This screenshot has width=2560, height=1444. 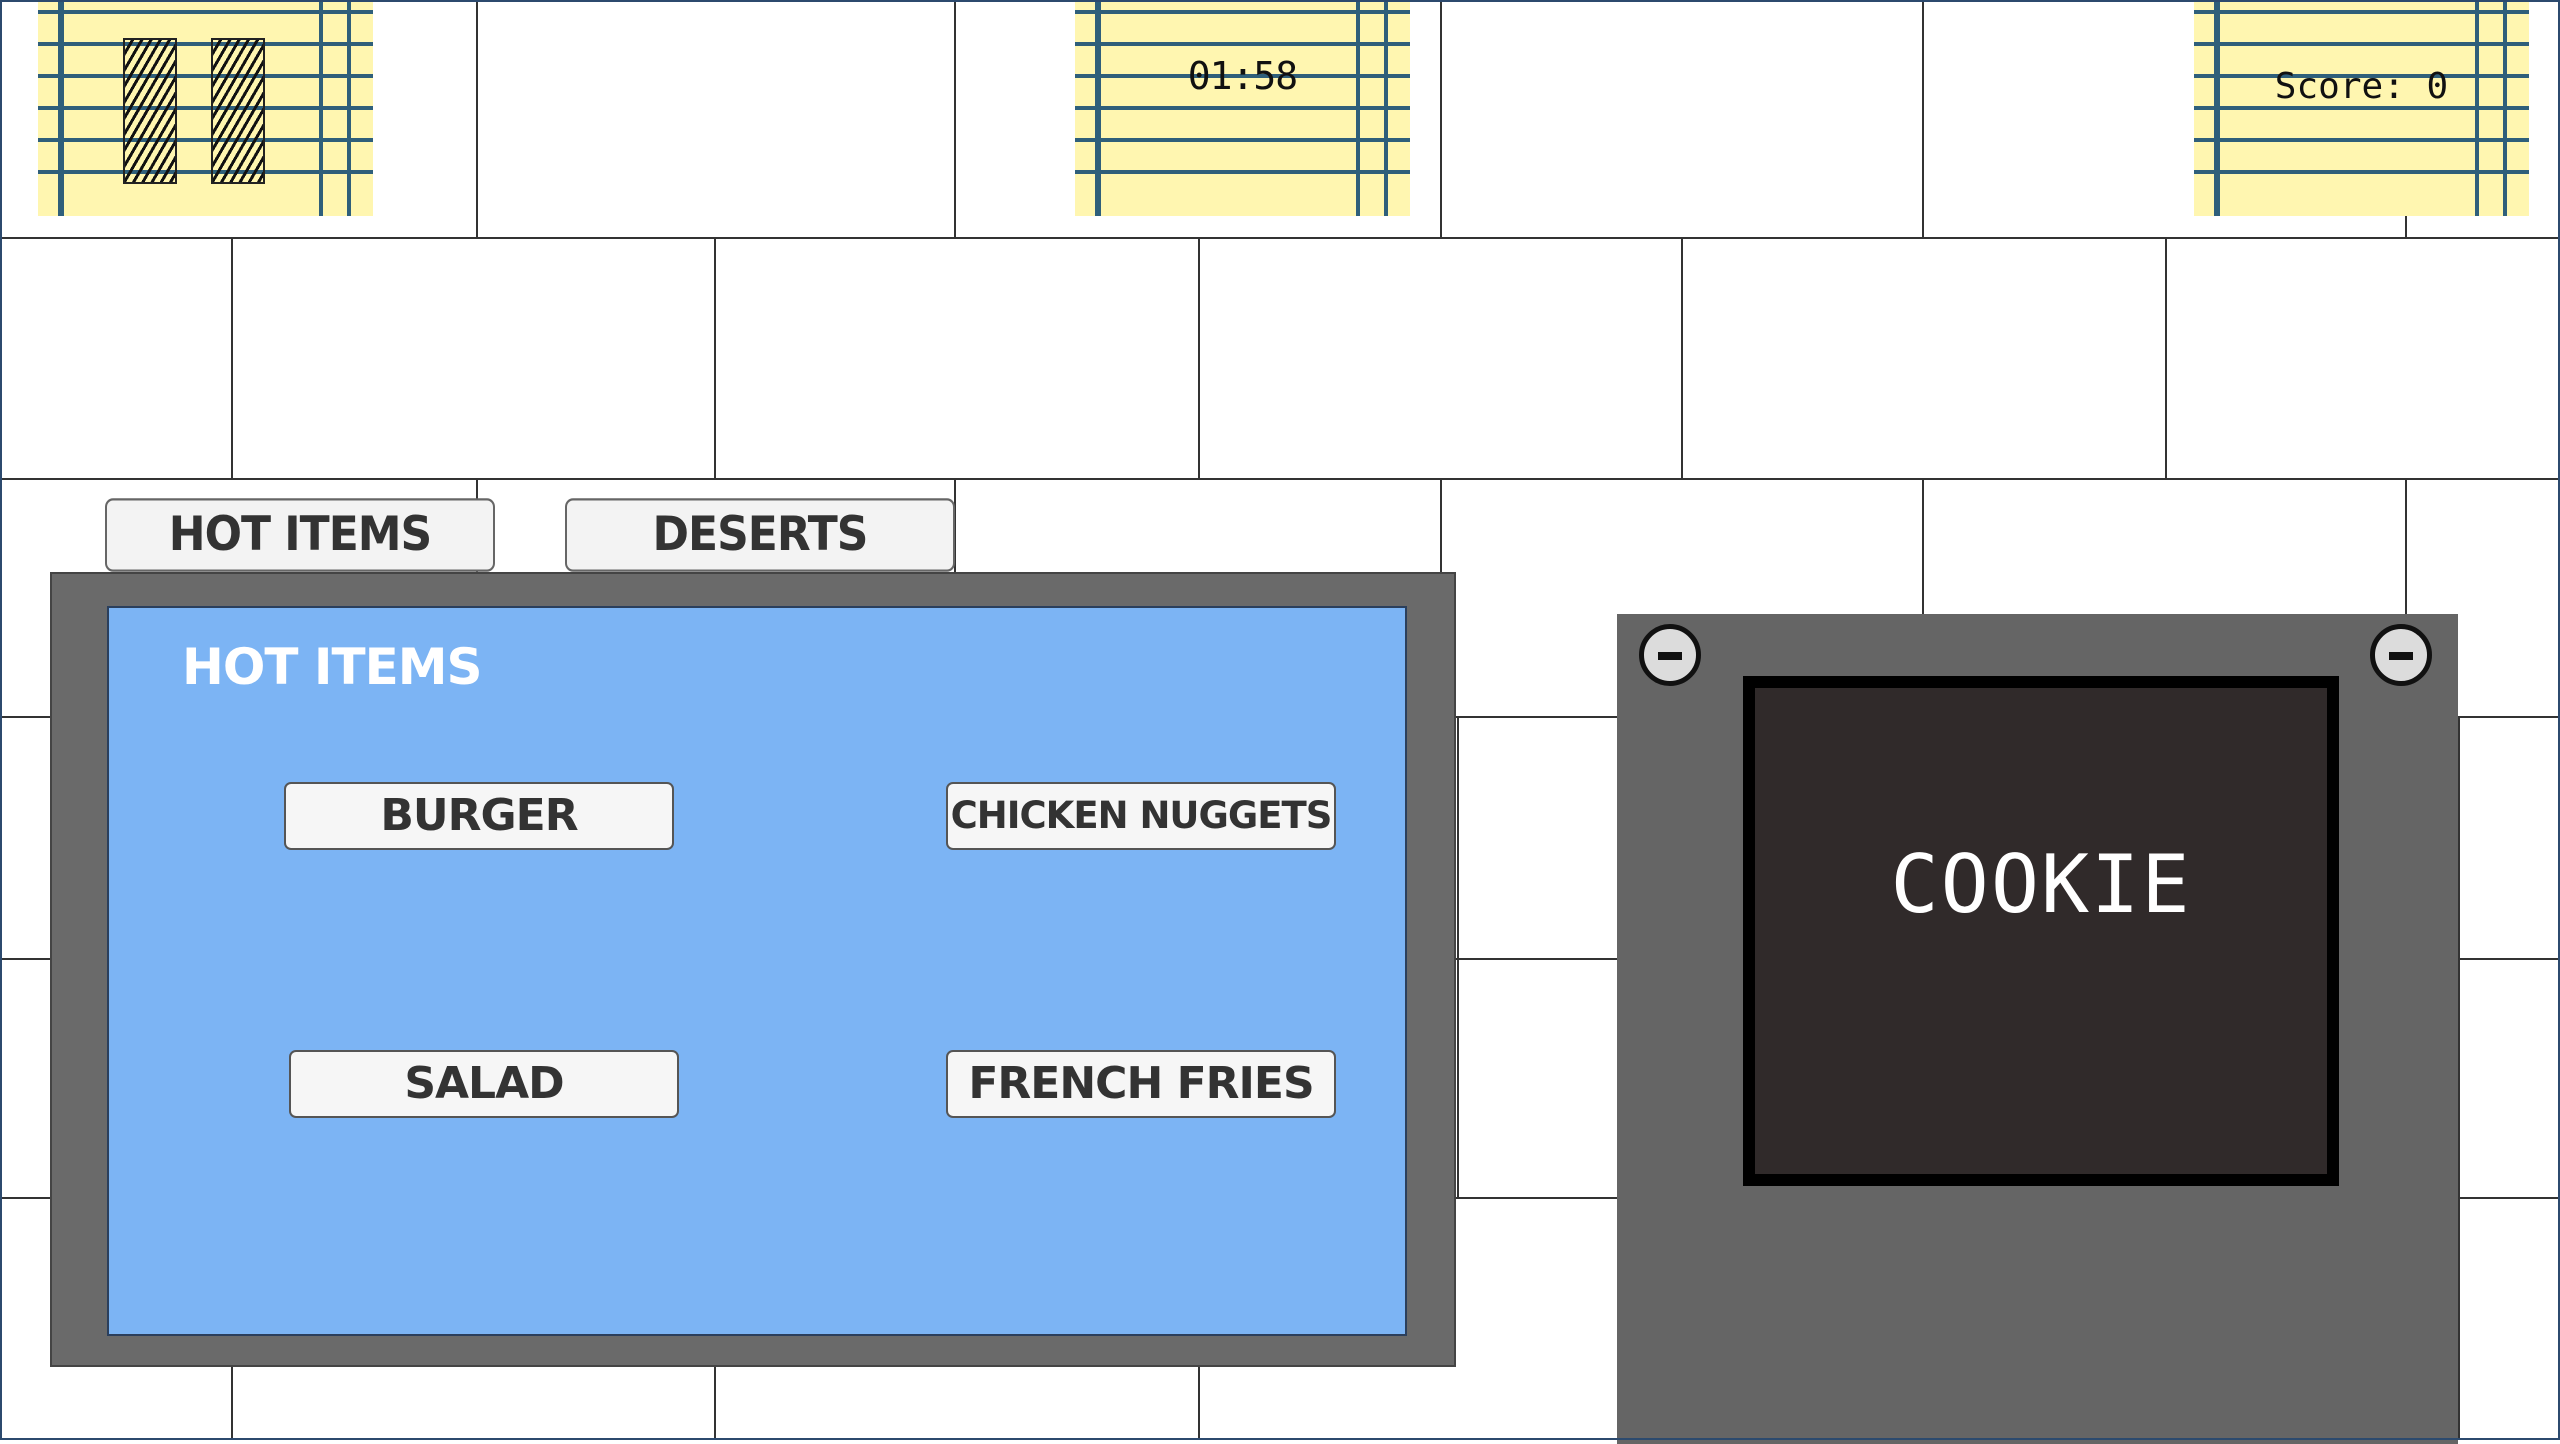 What do you see at coordinates (1242, 76) in the screenshot?
I see `timer-display: 01:58` at bounding box center [1242, 76].